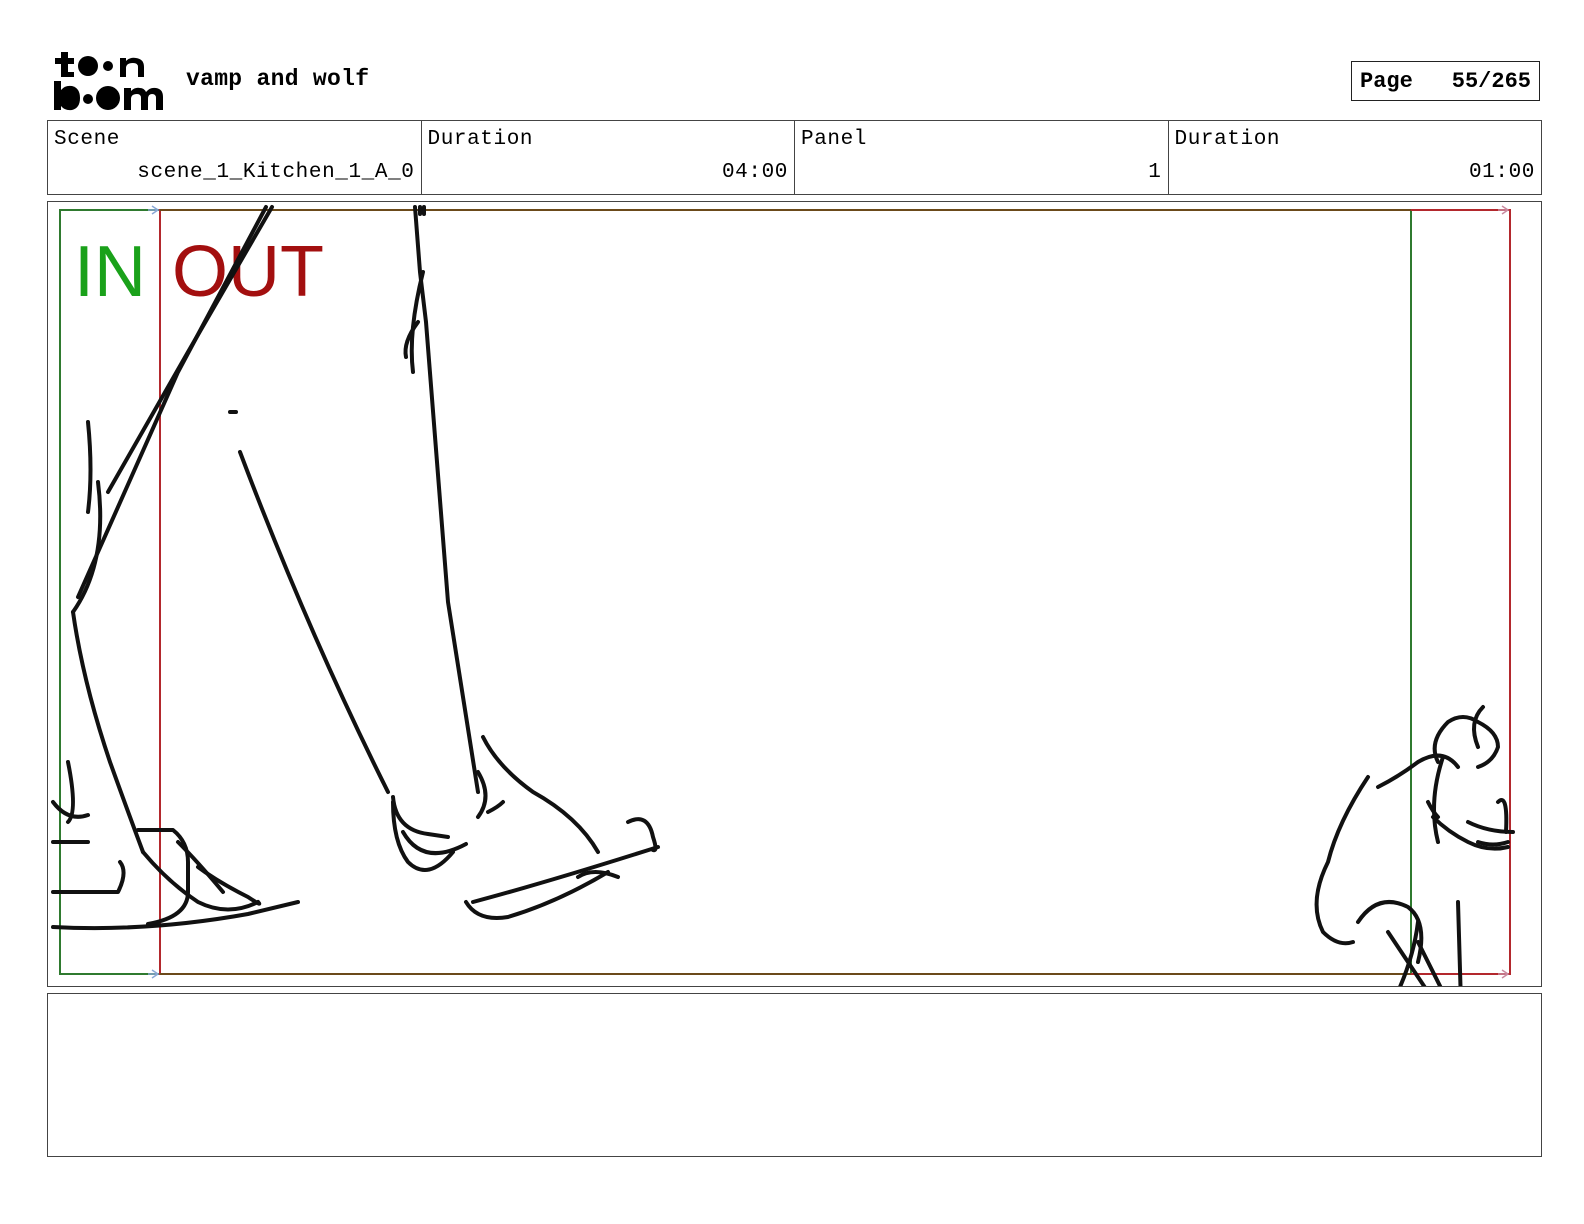 This screenshot has width=1584, height=1224. Describe the element at coordinates (1386, 81) in the screenshot. I see `page-label: Page` at that location.